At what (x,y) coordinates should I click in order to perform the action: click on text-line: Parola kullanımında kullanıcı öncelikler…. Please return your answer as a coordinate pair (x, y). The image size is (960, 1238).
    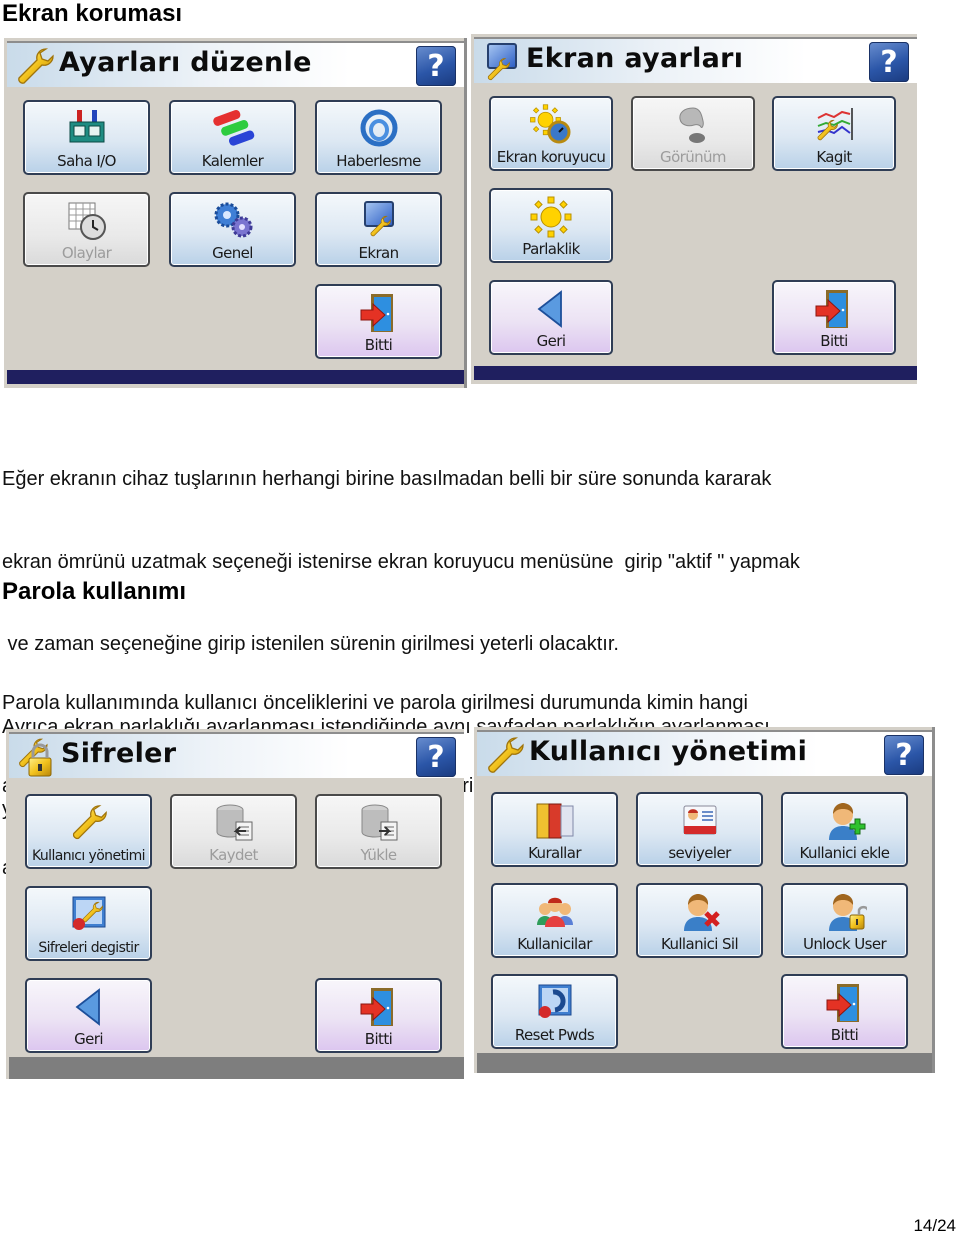
    Looking at the image, I should click on (375, 703).